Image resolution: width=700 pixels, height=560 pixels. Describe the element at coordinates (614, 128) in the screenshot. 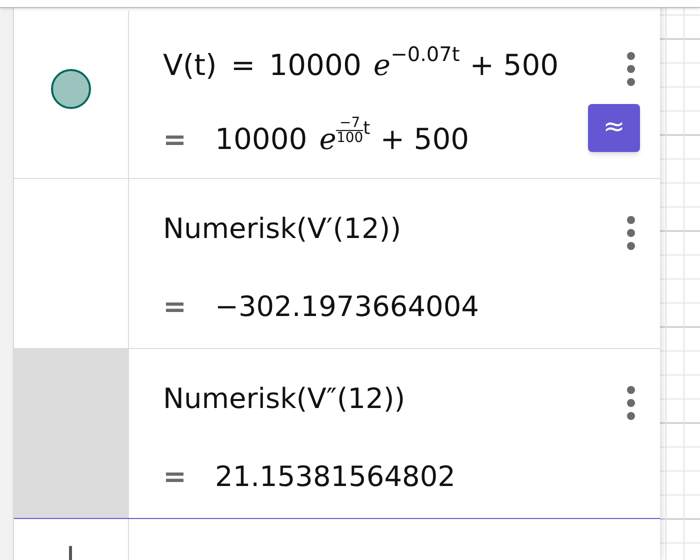

I see `approximate-button: ≈` at that location.